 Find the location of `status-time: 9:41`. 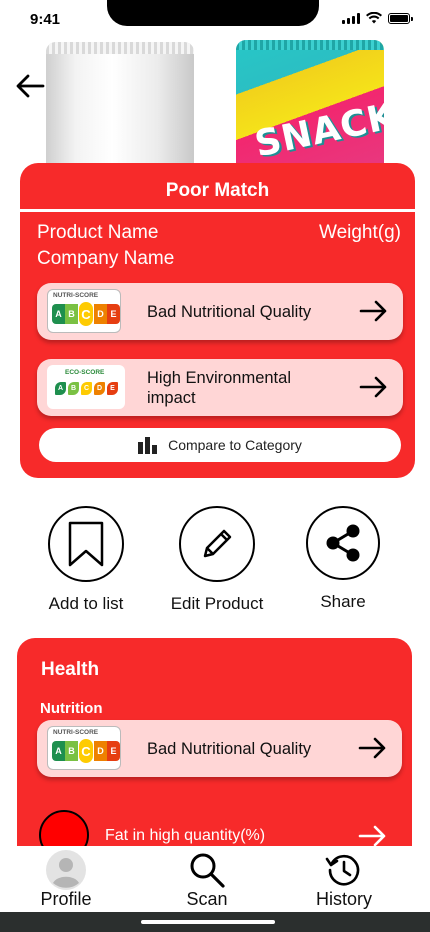

status-time: 9:41 is located at coordinates (45, 19).